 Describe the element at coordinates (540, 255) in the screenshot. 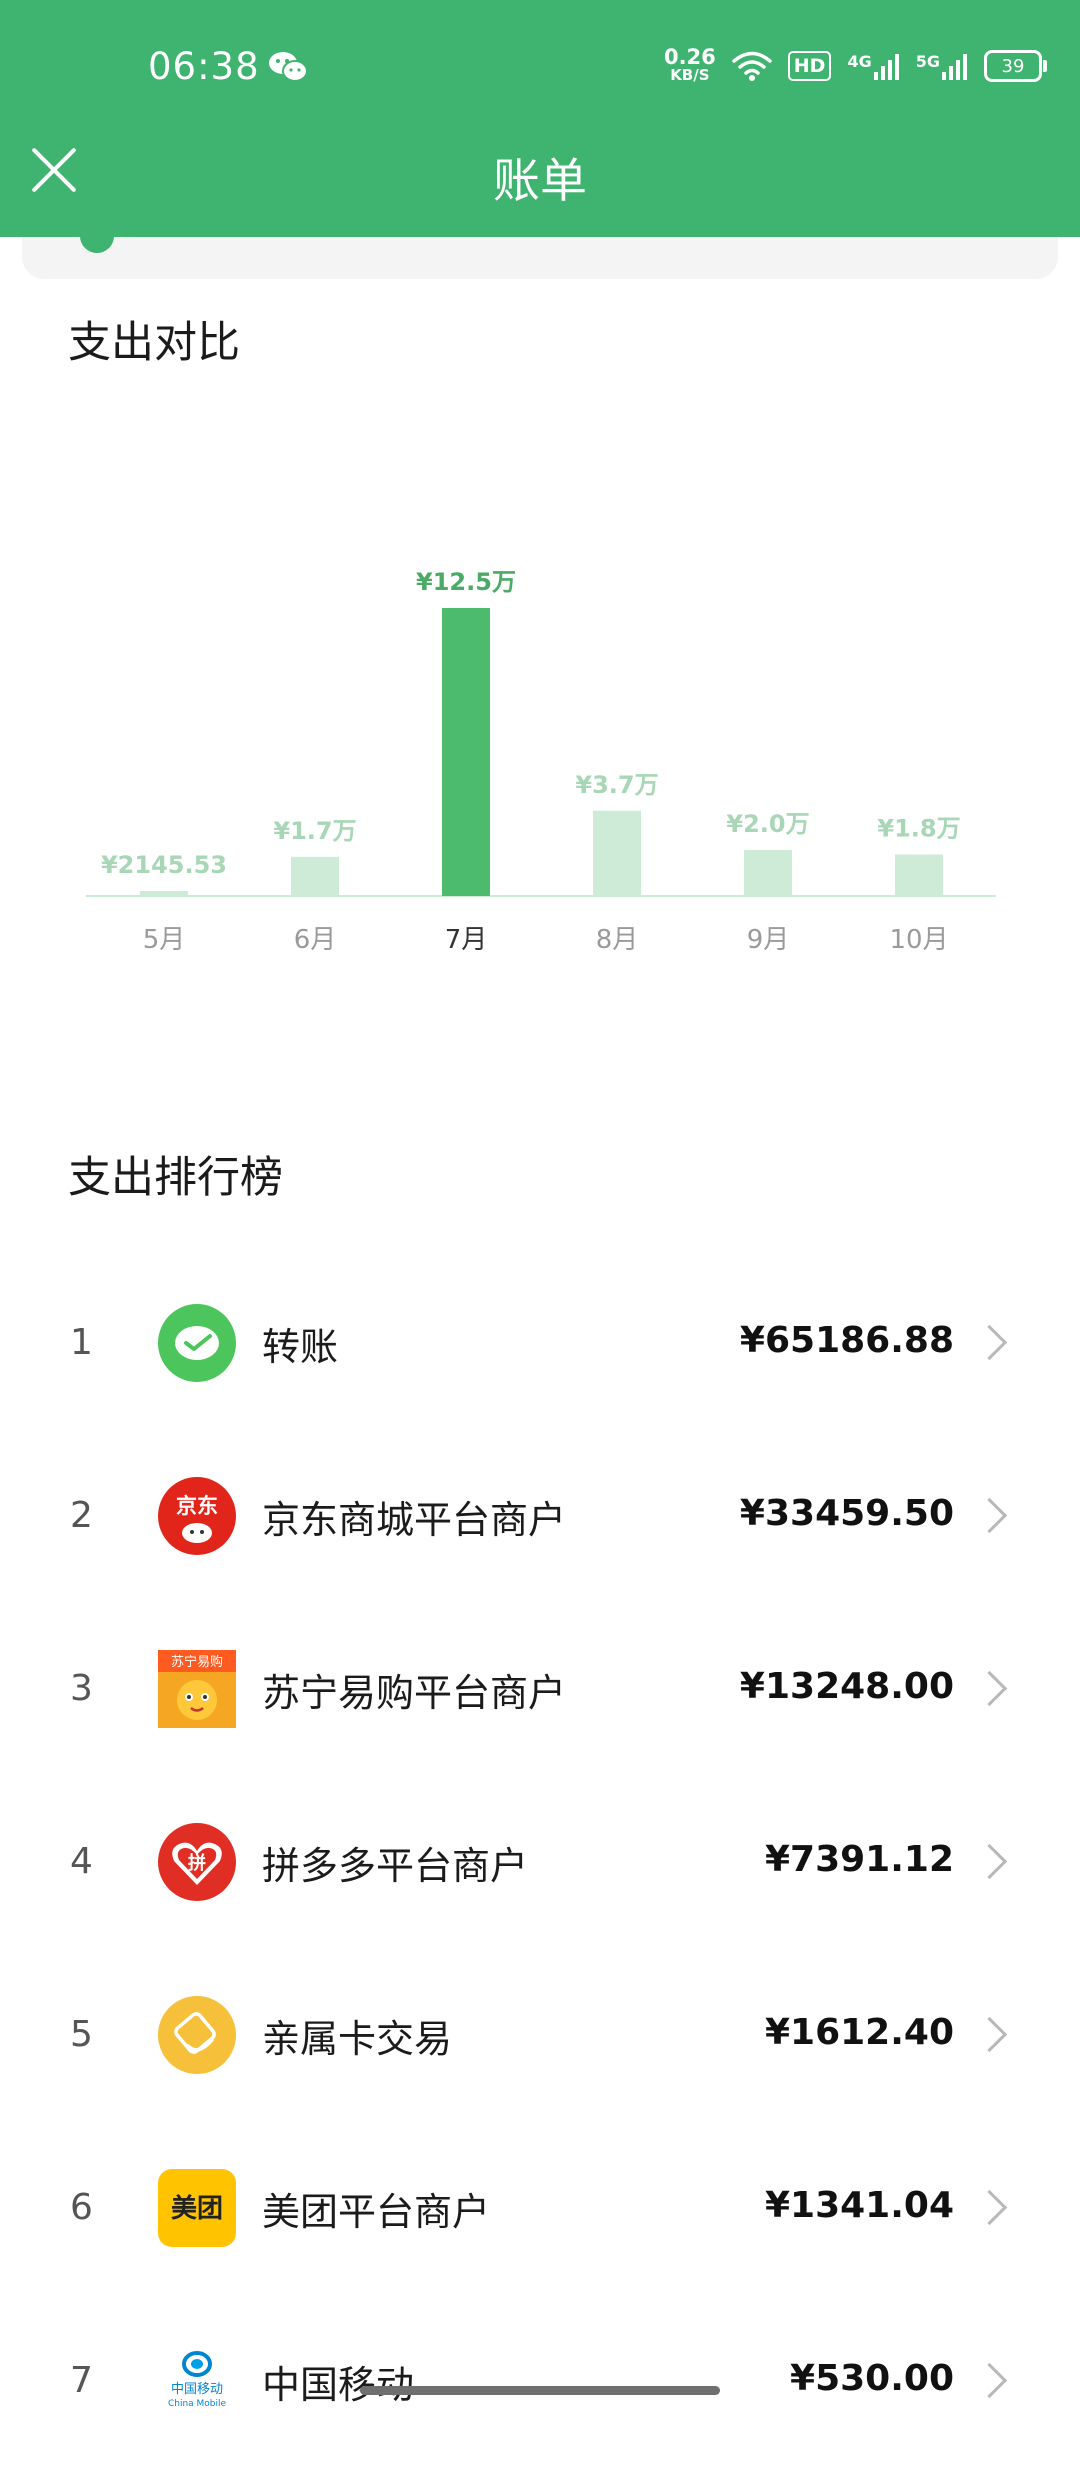

I see `summary-card` at that location.